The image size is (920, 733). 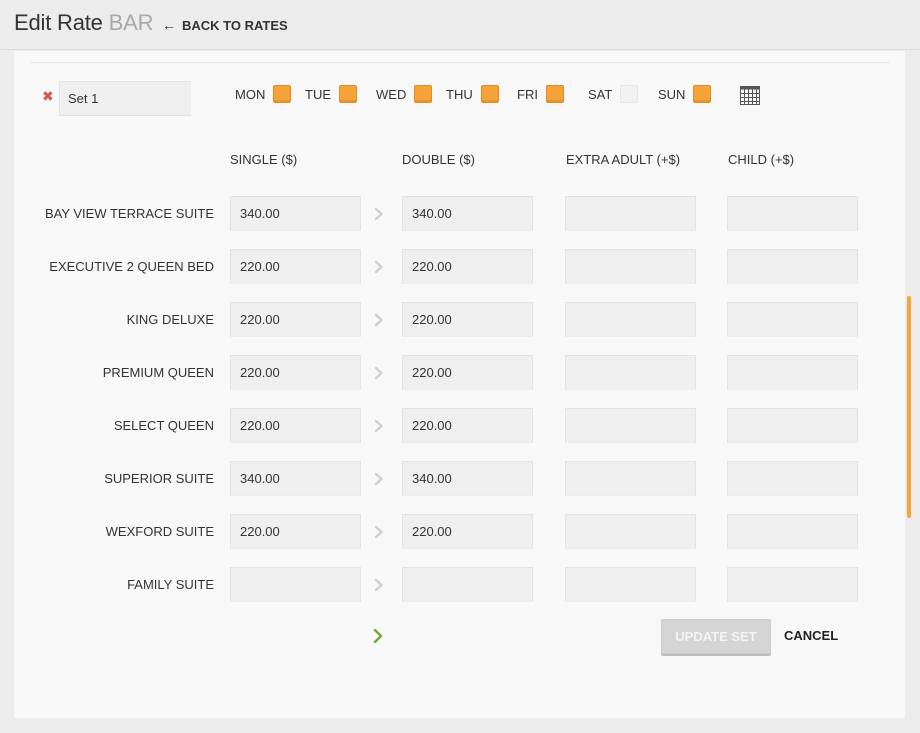 What do you see at coordinates (378, 638) in the screenshot?
I see `copy-all-arrow-icon` at bounding box center [378, 638].